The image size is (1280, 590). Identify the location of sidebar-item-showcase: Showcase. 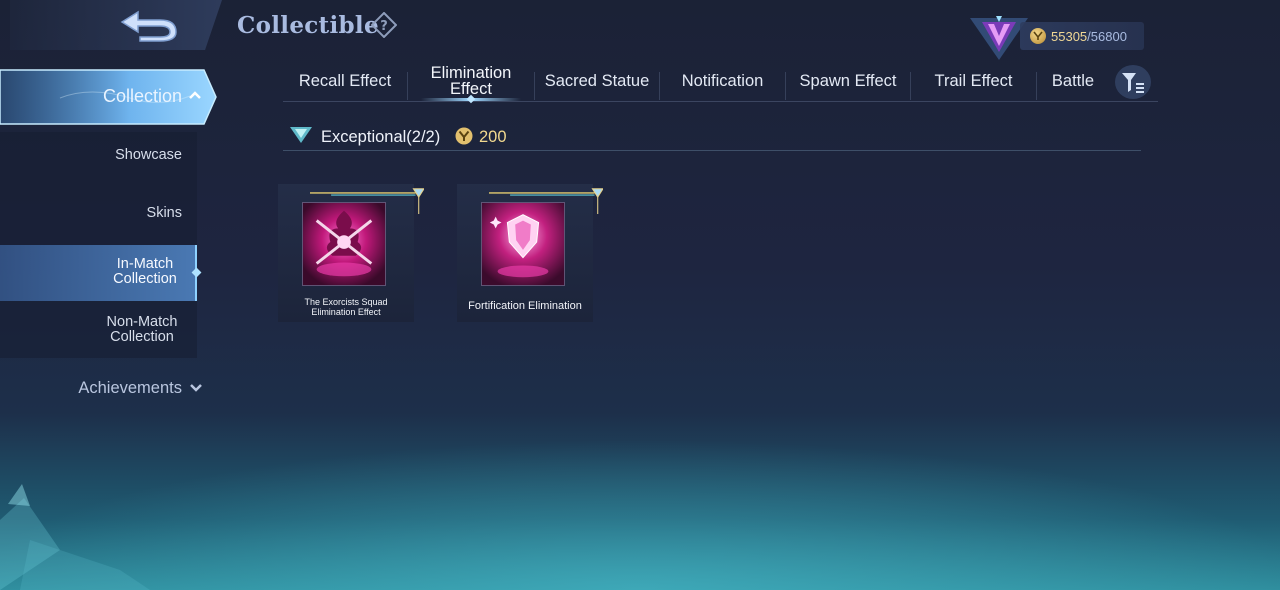
(98, 155).